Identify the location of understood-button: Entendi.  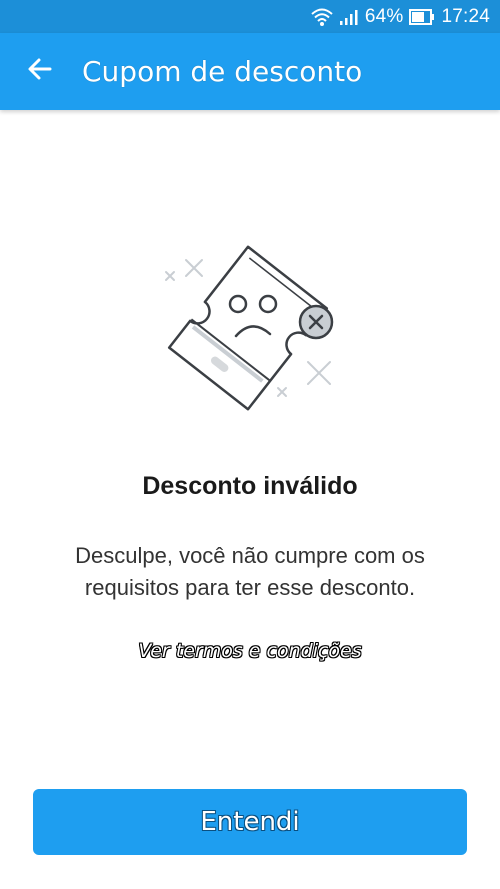
(250, 822).